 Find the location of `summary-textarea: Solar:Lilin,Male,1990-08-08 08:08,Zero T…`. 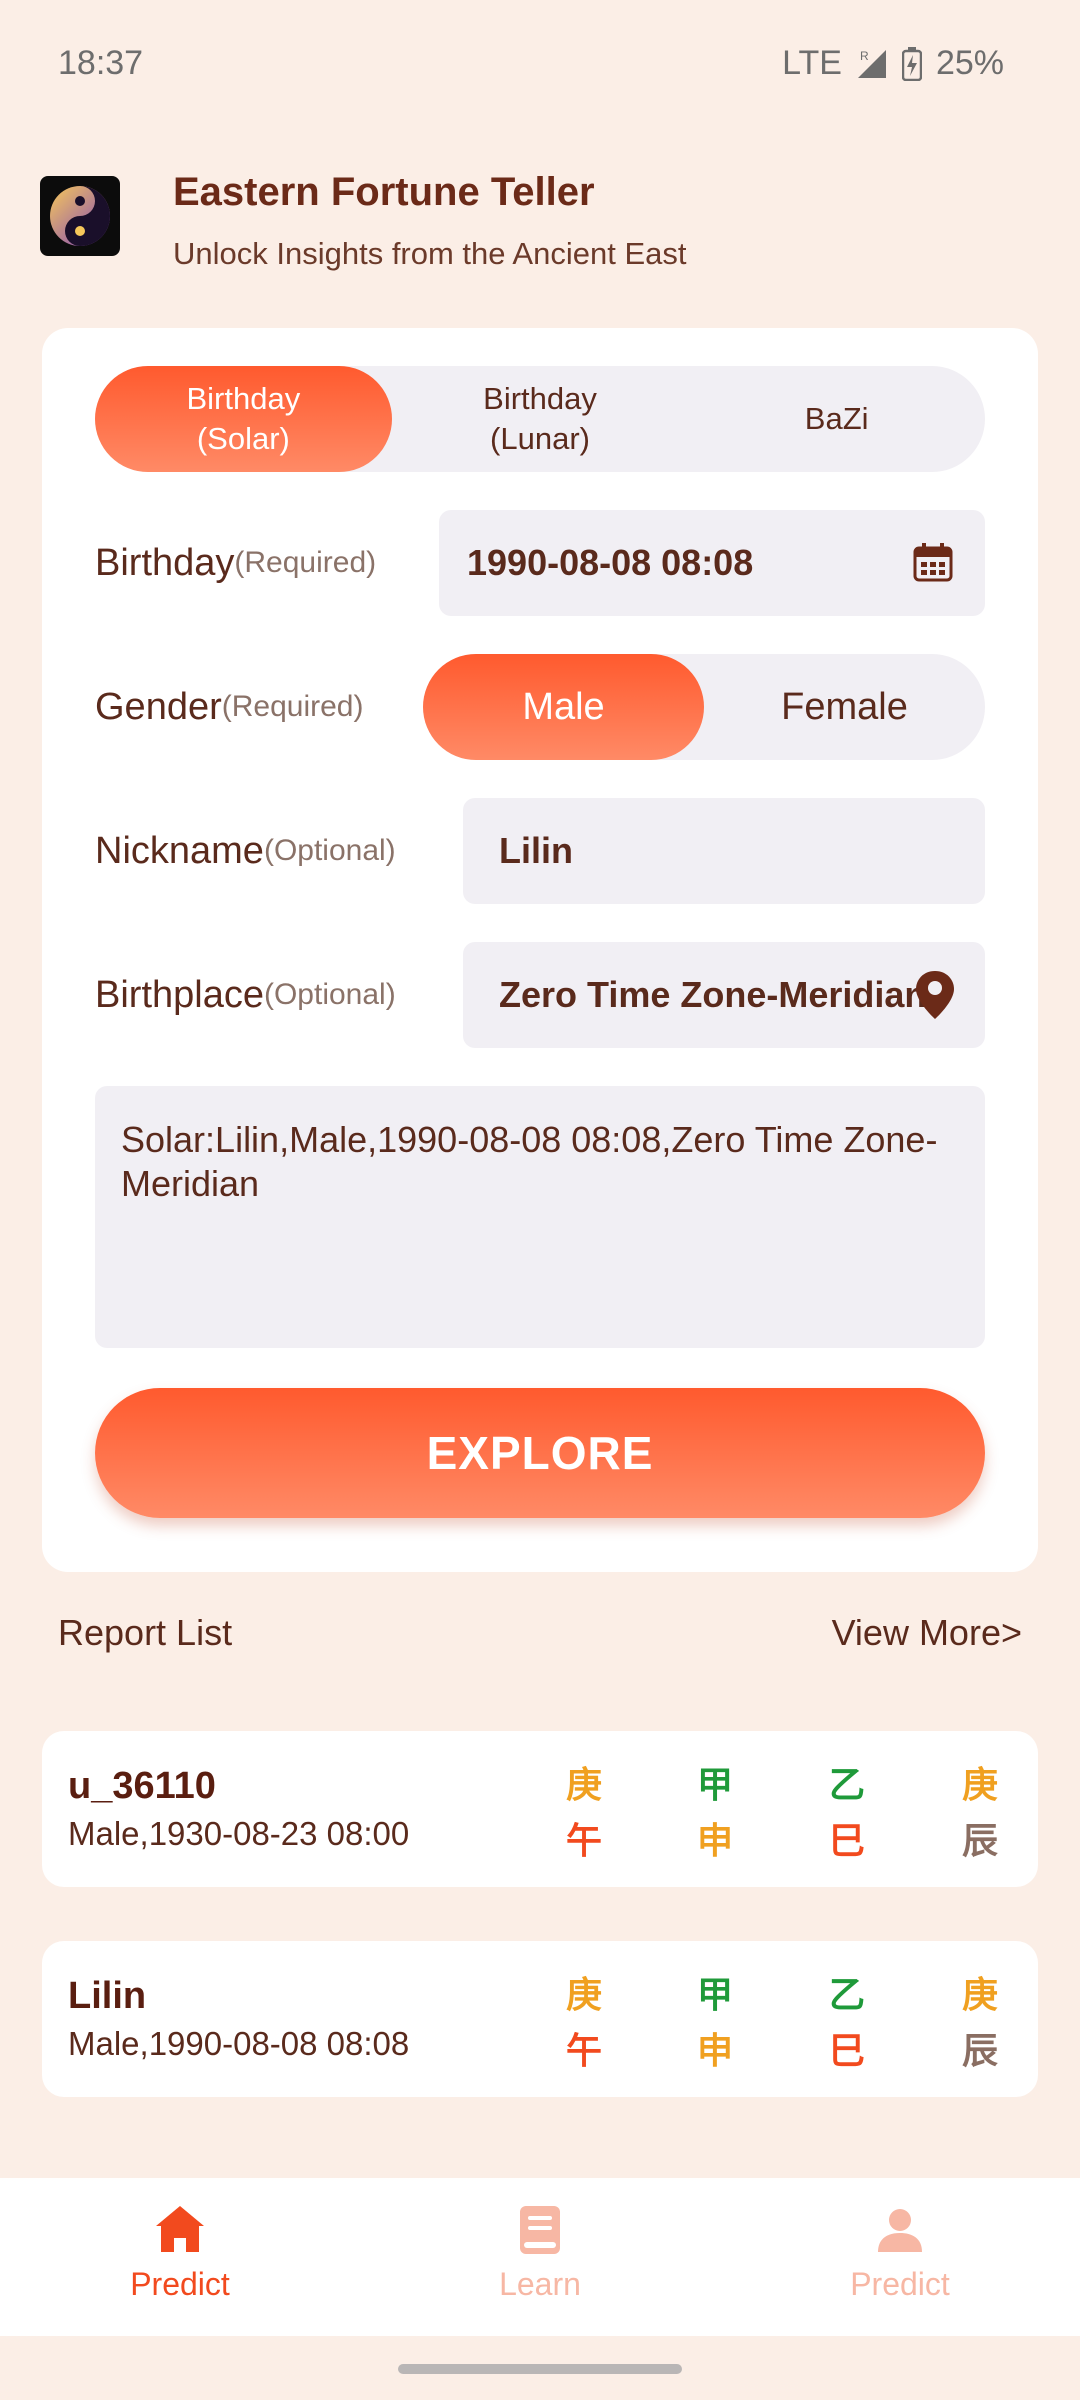

summary-textarea: Solar:Lilin,Male,1990-08-08 08:08,Zero T… is located at coordinates (540, 1217).